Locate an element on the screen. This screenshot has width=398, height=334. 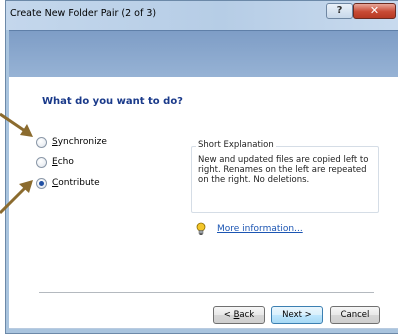
close-icon: ✕ is located at coordinates (374, 10).